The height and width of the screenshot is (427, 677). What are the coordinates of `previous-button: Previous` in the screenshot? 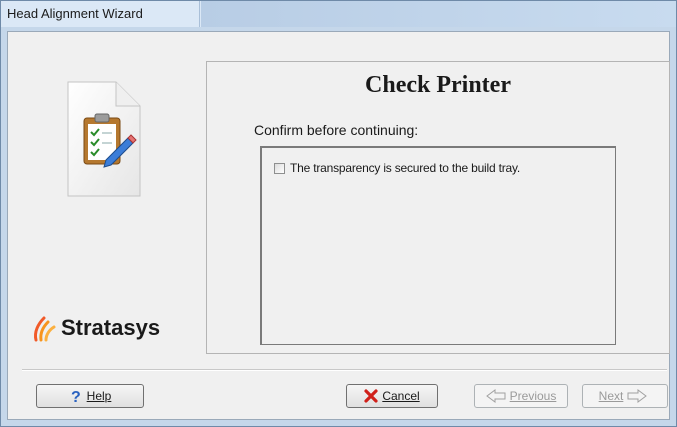 It's located at (521, 396).